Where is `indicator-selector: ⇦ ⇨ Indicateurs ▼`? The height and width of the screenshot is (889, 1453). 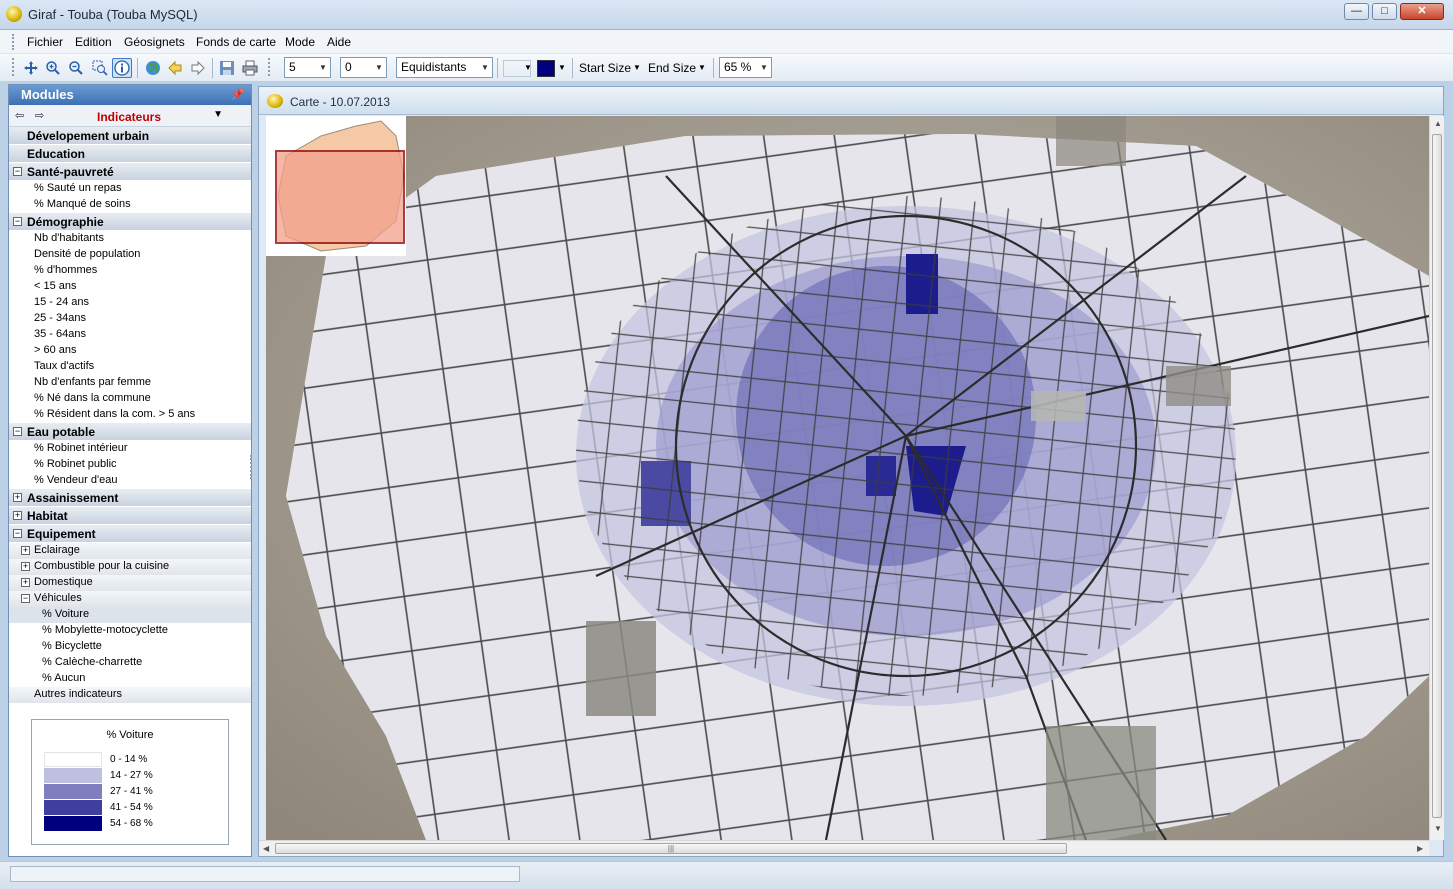 indicator-selector: ⇦ ⇨ Indicateurs ▼ is located at coordinates (130, 116).